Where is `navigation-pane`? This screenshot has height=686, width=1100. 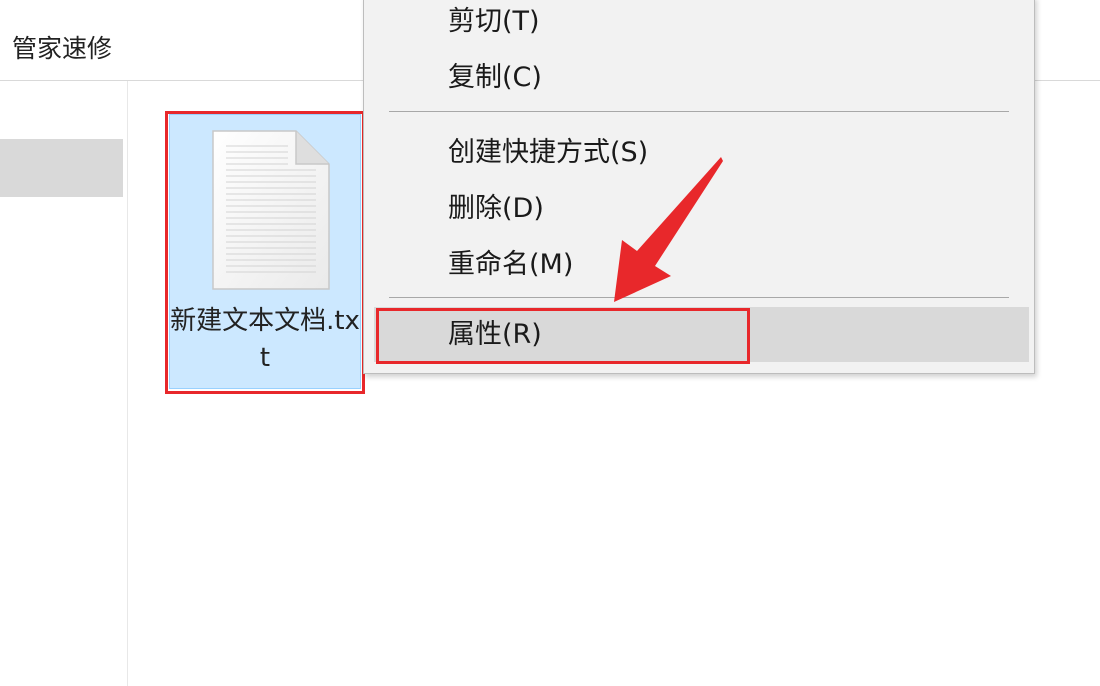 navigation-pane is located at coordinates (64, 383).